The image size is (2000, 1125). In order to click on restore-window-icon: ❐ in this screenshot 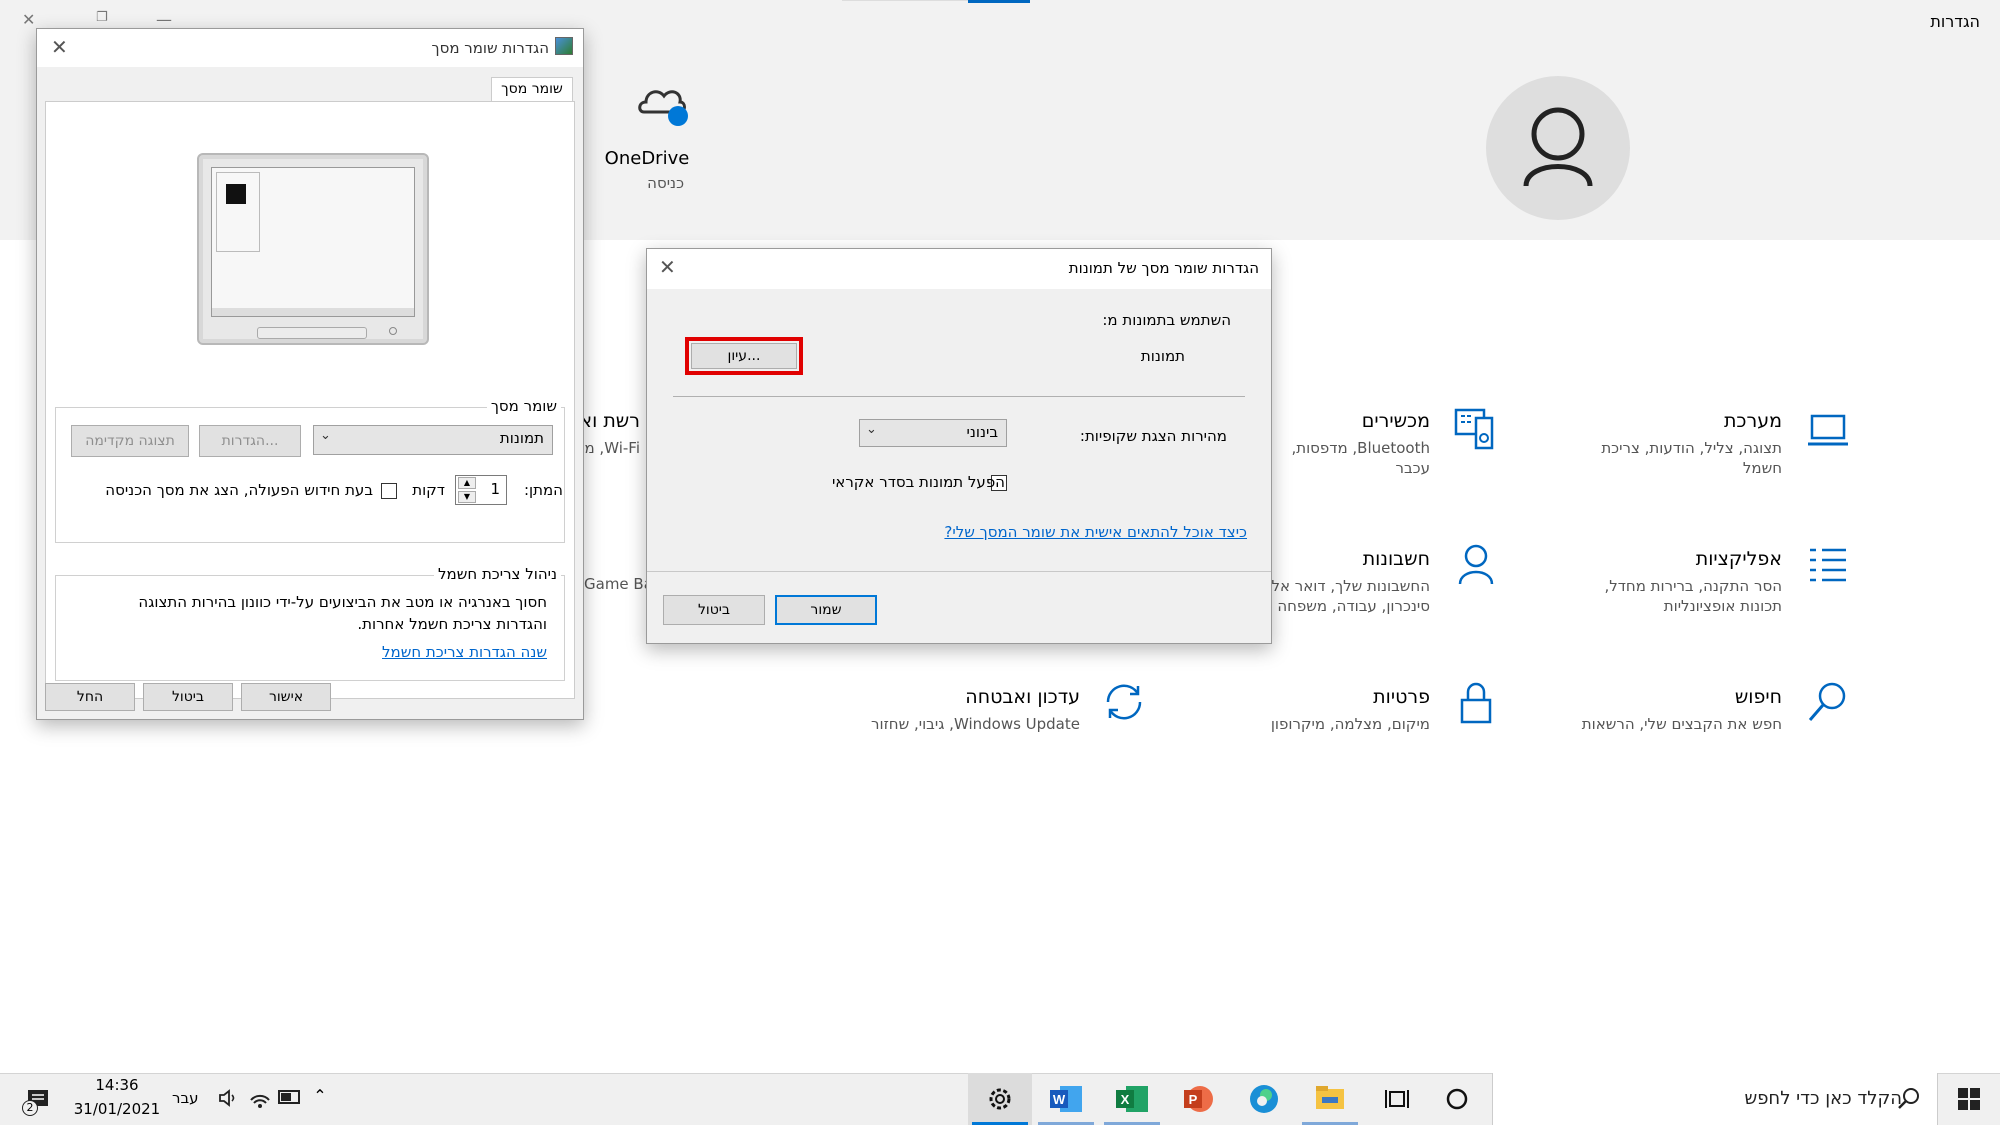, I will do `click(102, 17)`.